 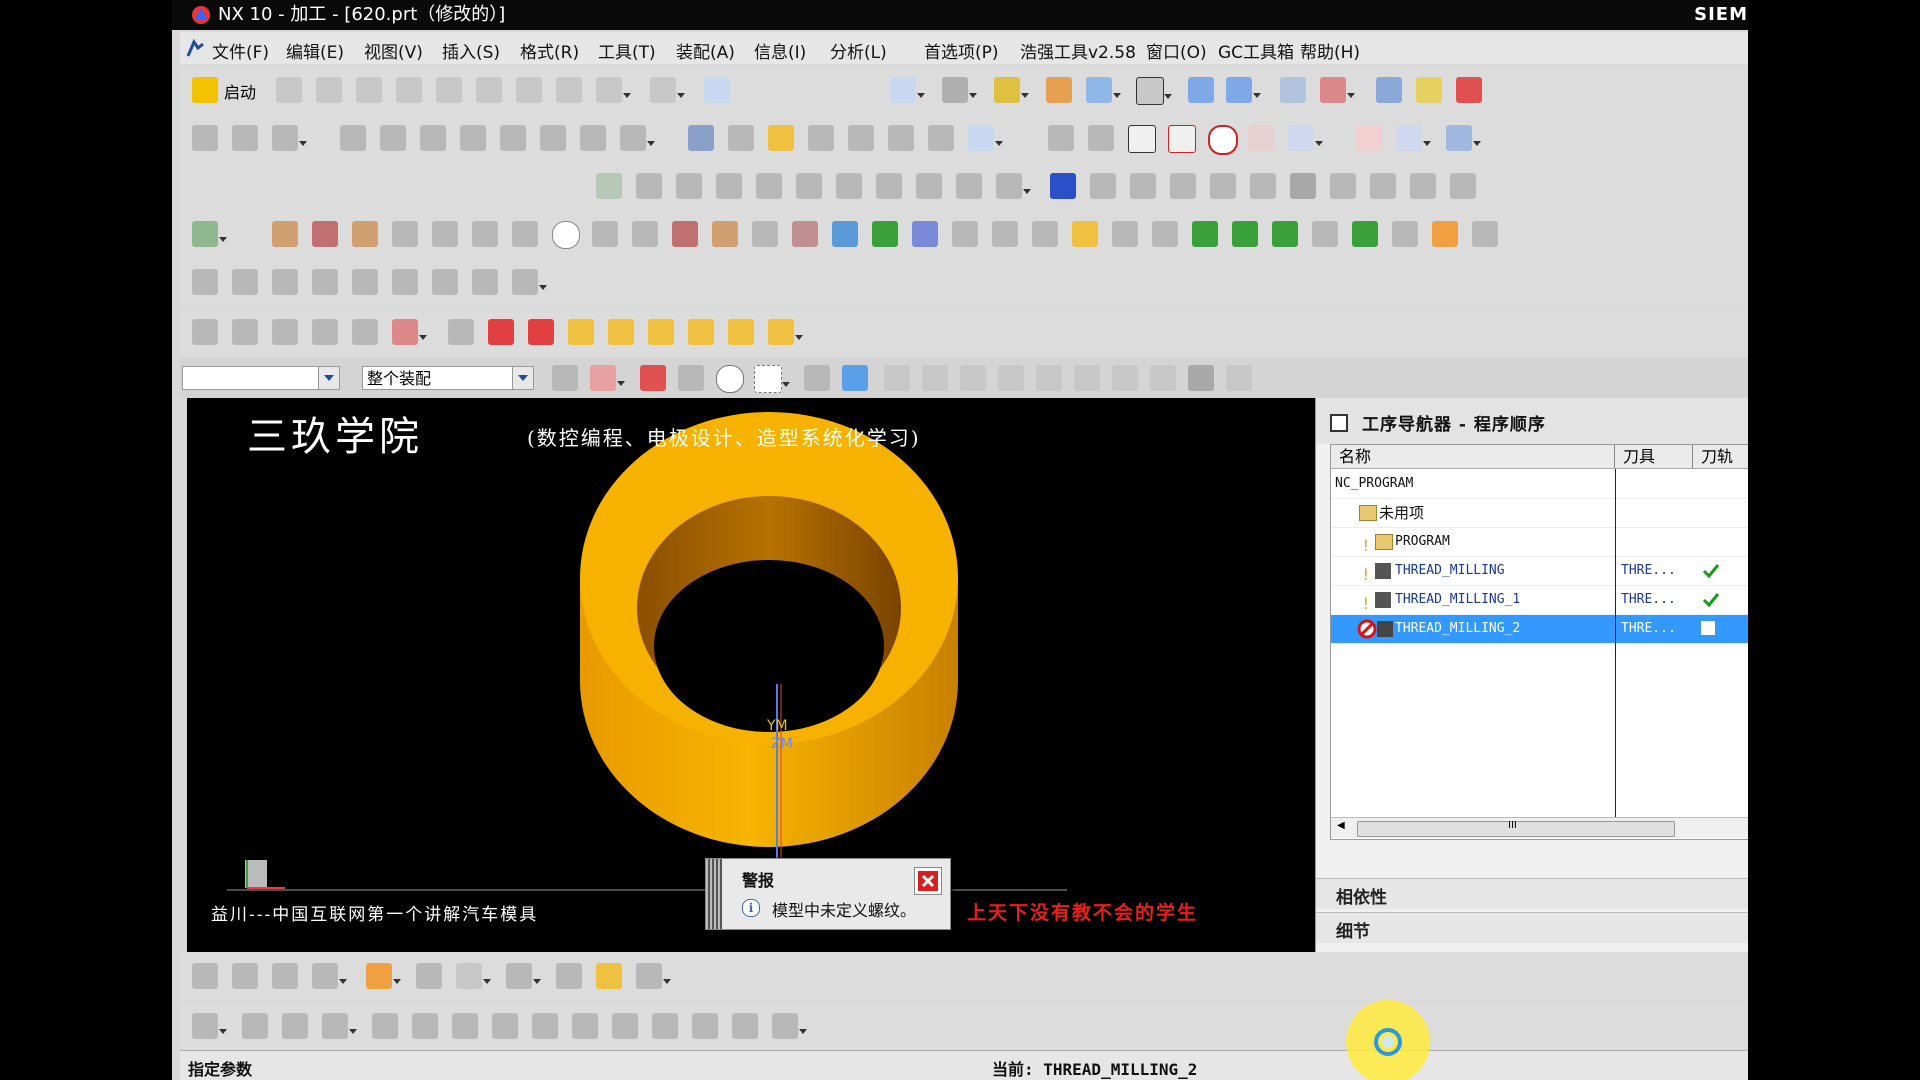 I want to click on new-icon, so click(x=289, y=90).